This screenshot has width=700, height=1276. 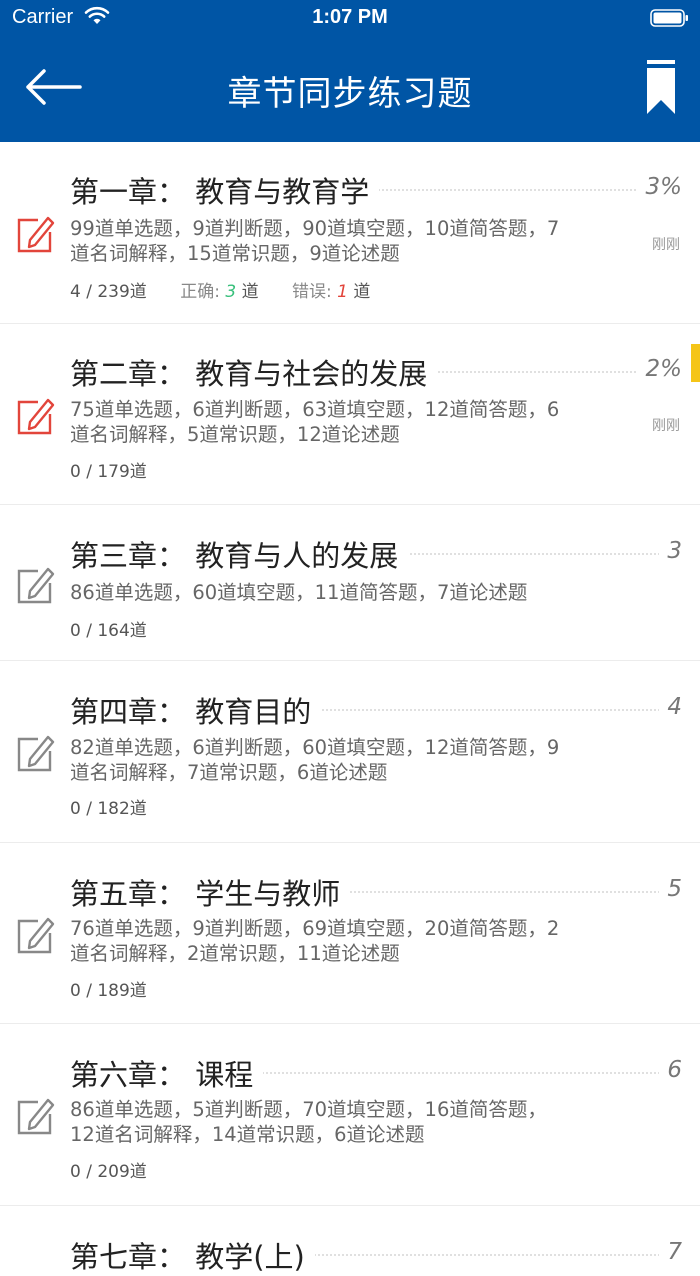 I want to click on wrong-label: 错误:, so click(x=312, y=292).